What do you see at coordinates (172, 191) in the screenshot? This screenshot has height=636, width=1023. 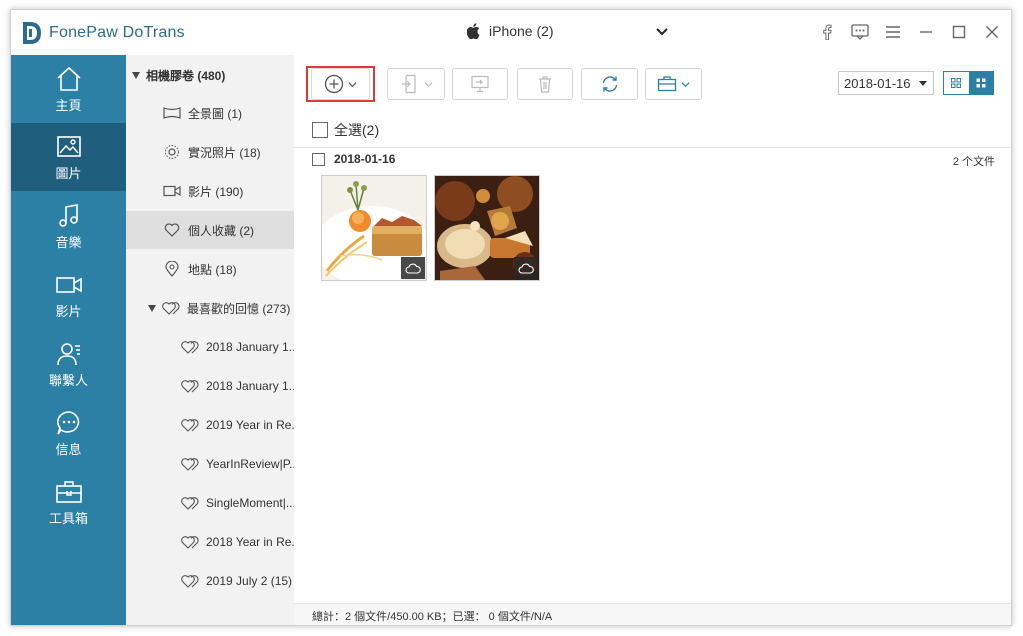 I see `video-icon` at bounding box center [172, 191].